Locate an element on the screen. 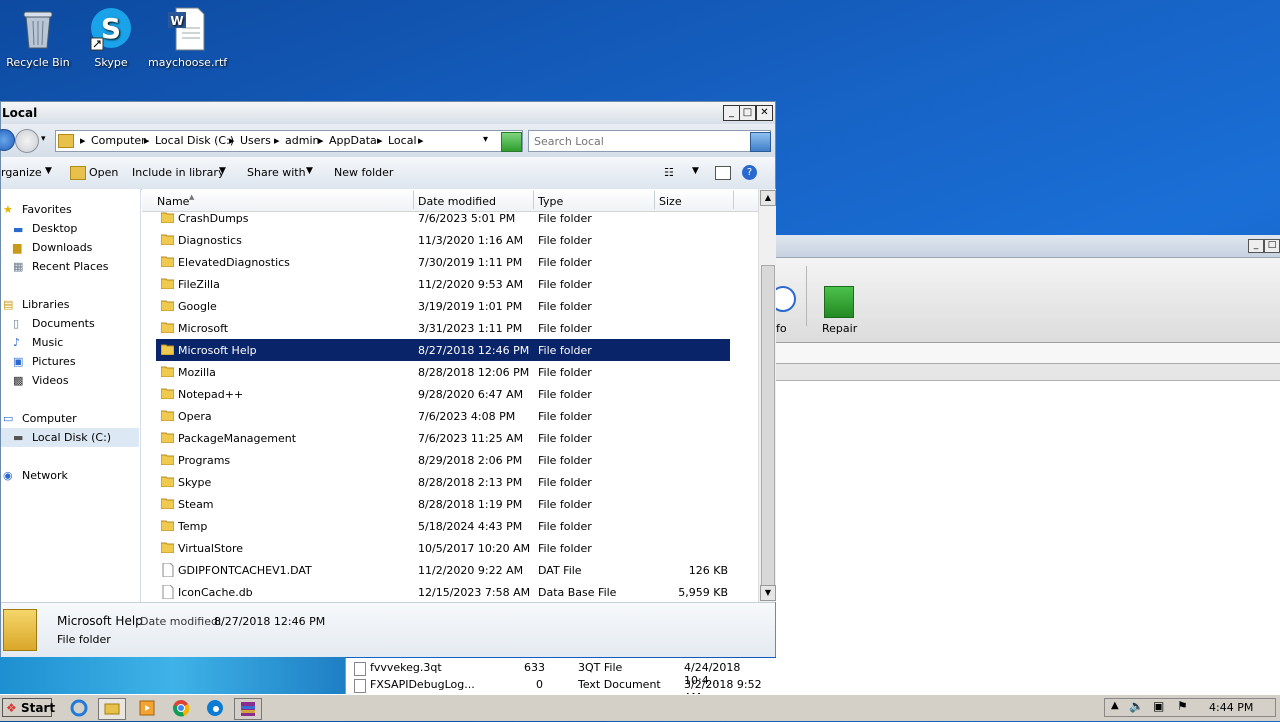 This screenshot has height=722, width=1280. table-row: Temp 5/18/2024 4:43 PM File folder is located at coordinates (443, 526).